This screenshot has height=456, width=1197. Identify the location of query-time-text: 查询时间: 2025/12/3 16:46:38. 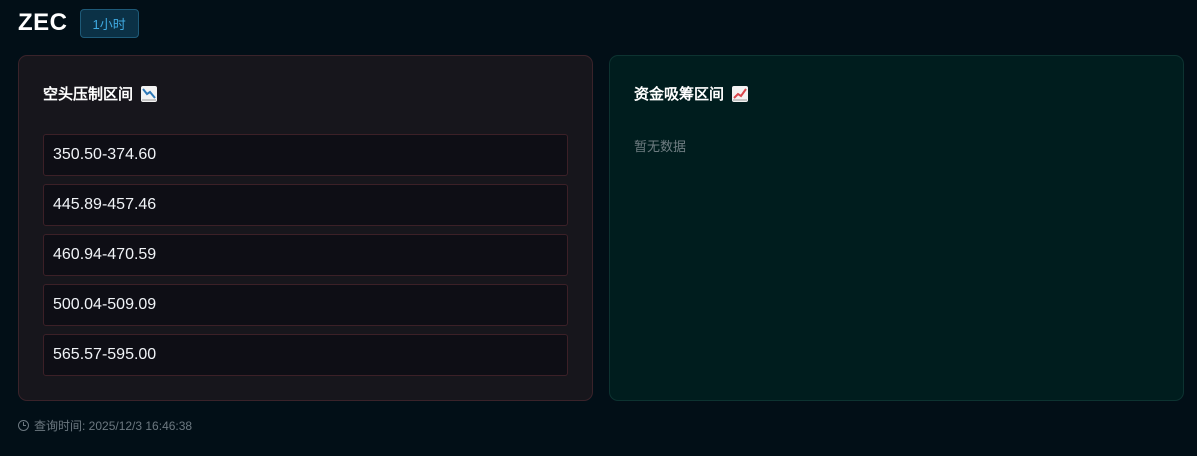
(113, 426).